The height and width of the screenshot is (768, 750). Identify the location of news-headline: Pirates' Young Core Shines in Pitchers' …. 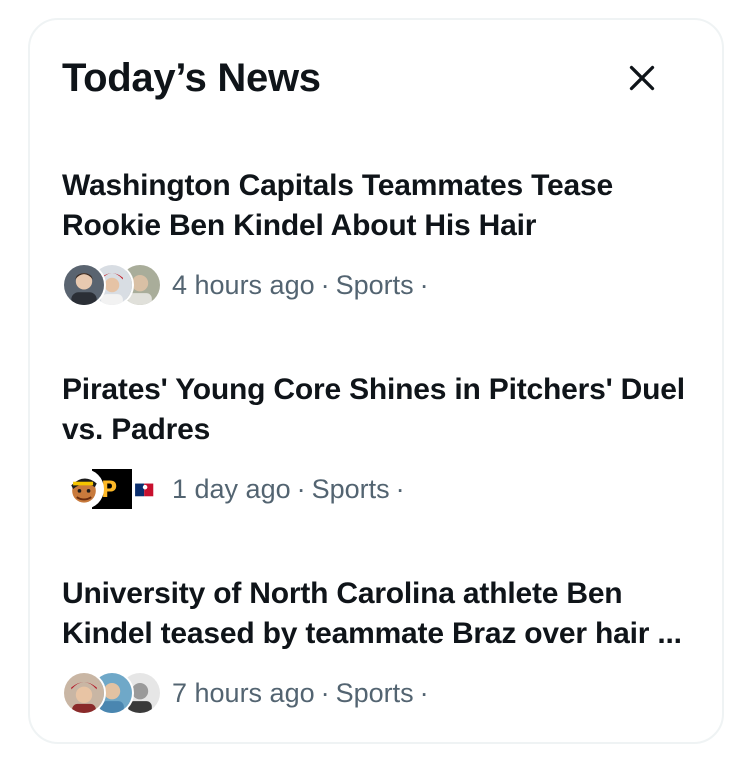
(377, 410).